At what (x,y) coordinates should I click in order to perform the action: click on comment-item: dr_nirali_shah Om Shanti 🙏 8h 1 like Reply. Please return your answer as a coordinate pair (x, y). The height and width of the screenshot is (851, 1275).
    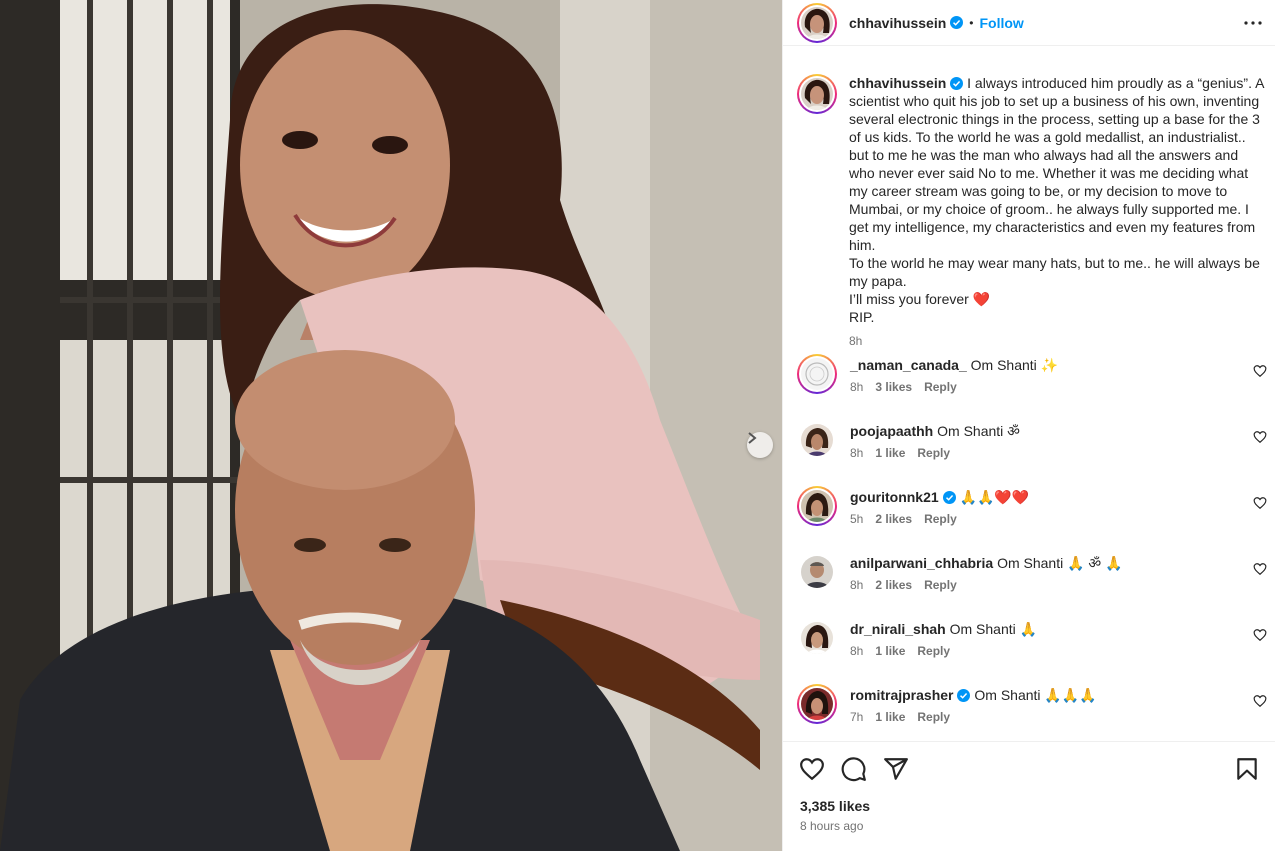
    Looking at the image, I should click on (1032, 643).